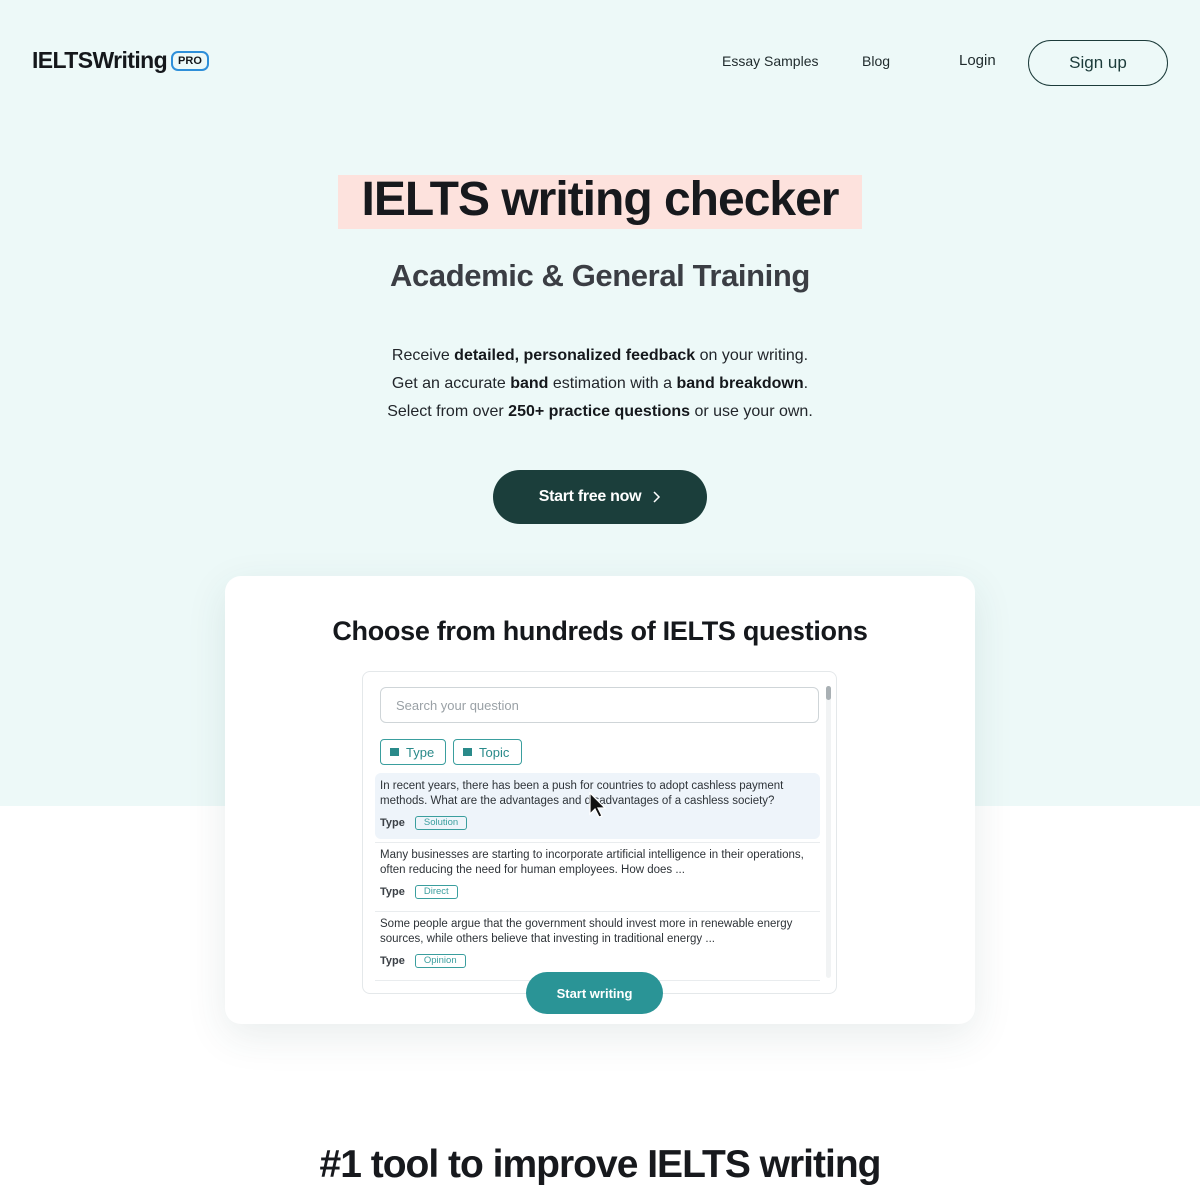 The width and height of the screenshot is (1200, 1200). What do you see at coordinates (190, 60) in the screenshot?
I see `logo-pro-badge: PRO` at bounding box center [190, 60].